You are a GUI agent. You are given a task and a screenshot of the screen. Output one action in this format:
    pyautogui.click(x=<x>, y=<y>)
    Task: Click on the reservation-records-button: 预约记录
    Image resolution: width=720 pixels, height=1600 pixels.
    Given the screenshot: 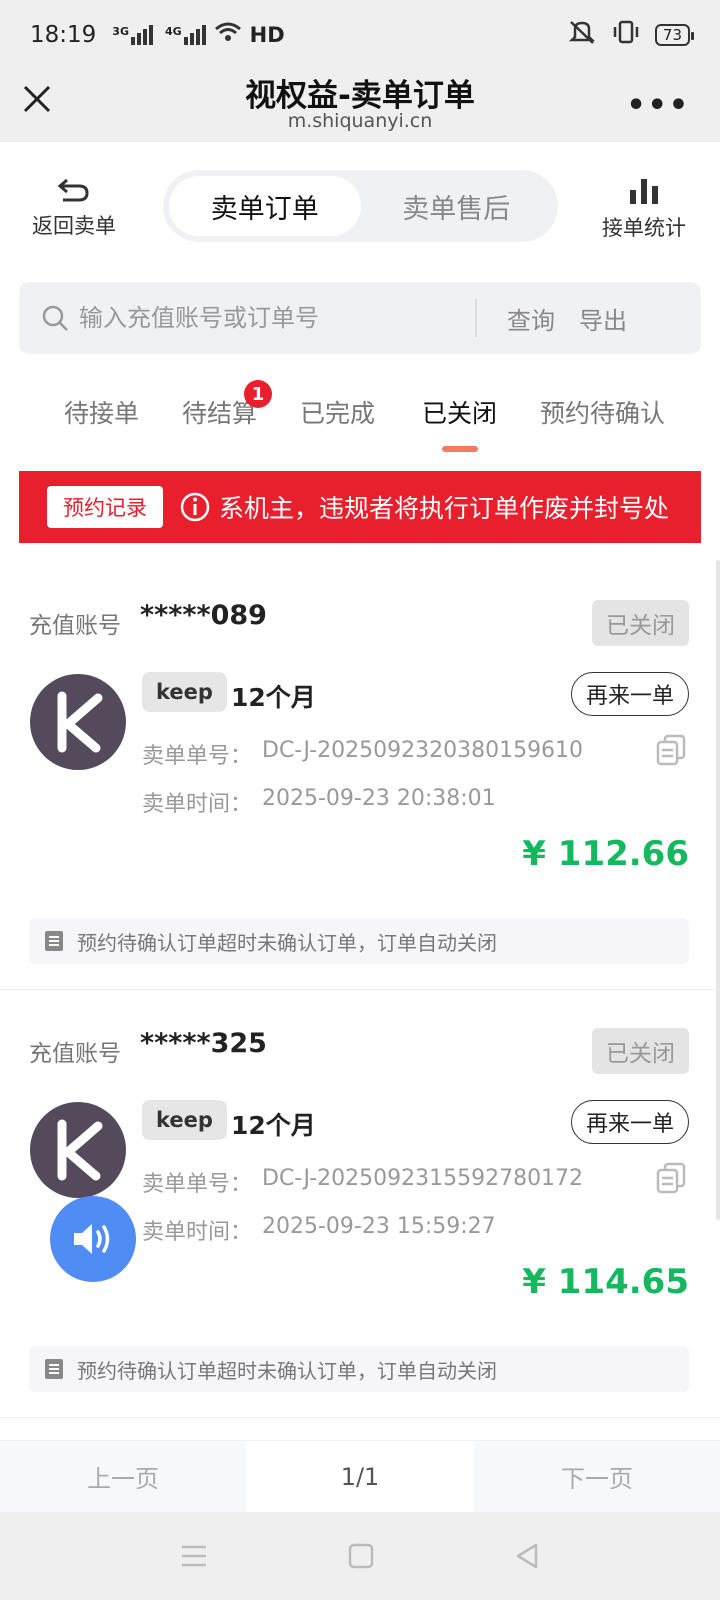 What is the action you would take?
    pyautogui.click(x=105, y=507)
    